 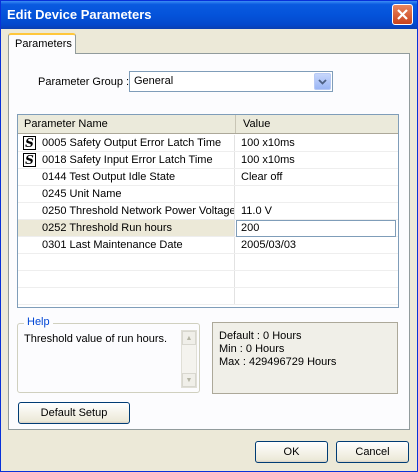 I want to click on cancel-button: Cancel, so click(x=372, y=452).